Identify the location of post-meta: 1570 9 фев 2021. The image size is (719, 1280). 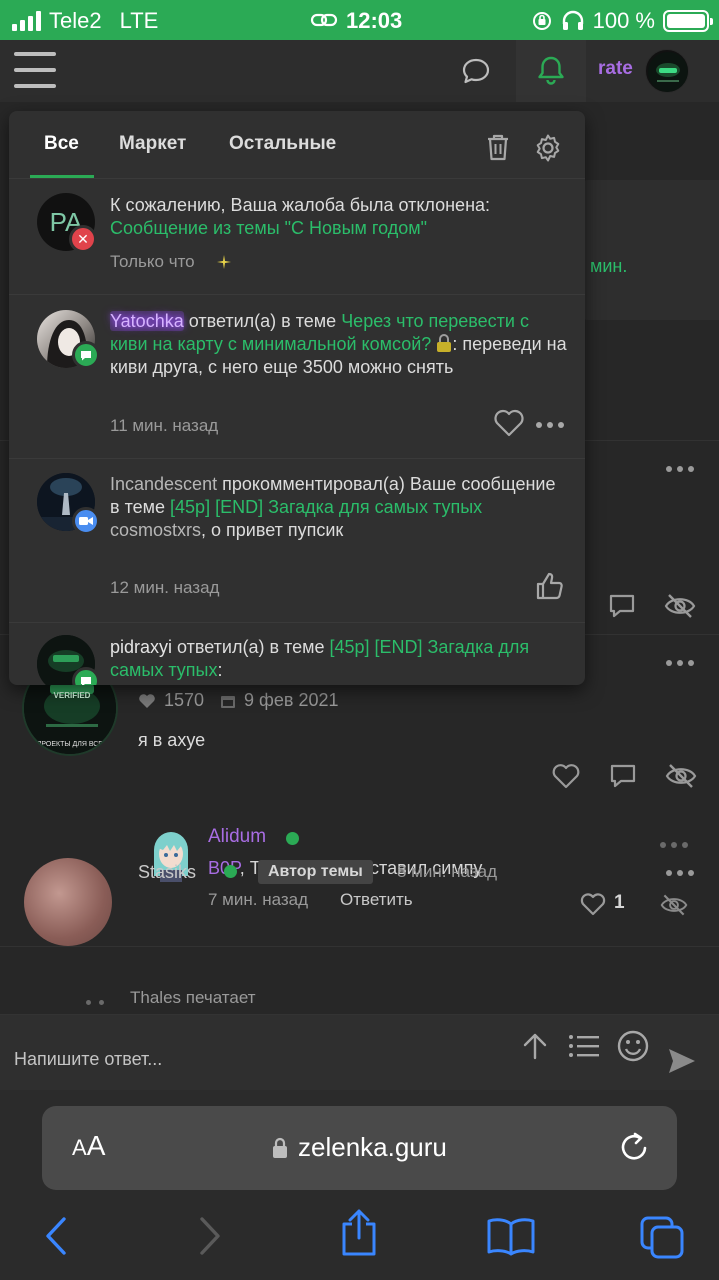
(238, 700).